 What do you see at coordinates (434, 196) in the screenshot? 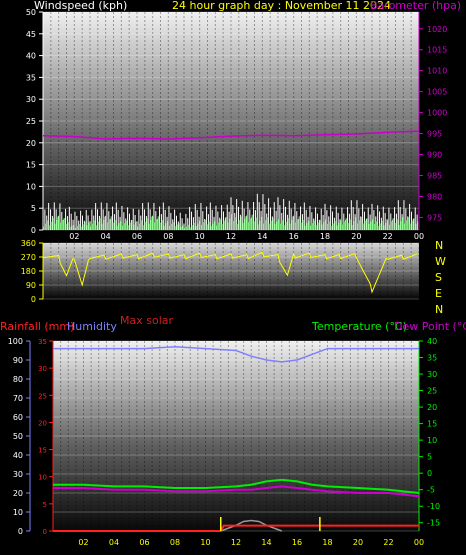
I see `barometer-tick-label: 980` at bounding box center [434, 196].